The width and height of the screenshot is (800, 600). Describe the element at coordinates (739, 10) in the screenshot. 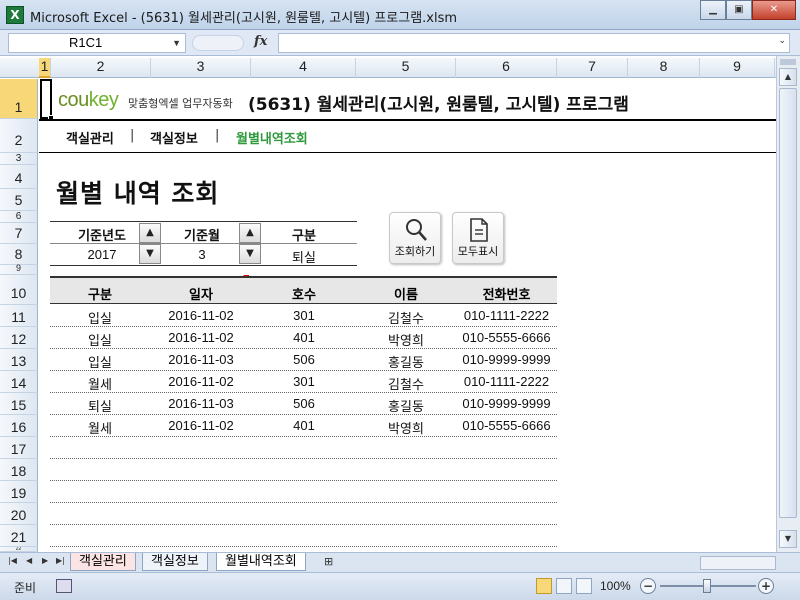

I see `maximize-button: ▣` at that location.